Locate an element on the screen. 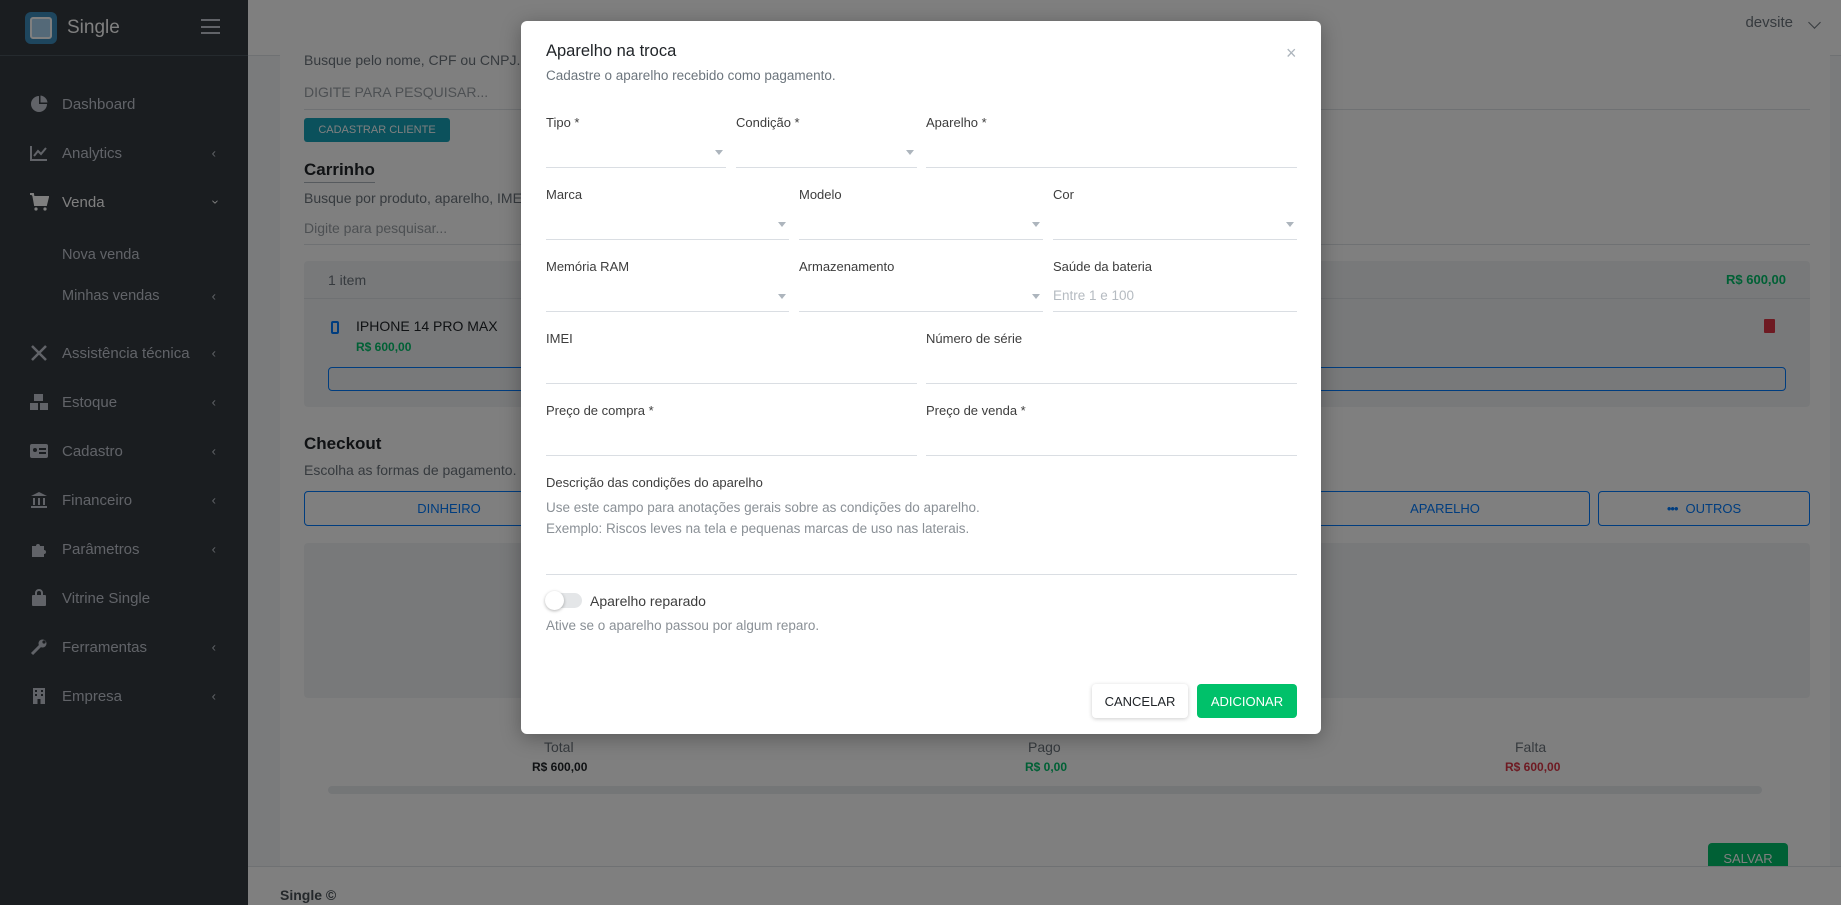 The width and height of the screenshot is (1841, 905). reparado-label: Aparelho reparado is located at coordinates (648, 601).